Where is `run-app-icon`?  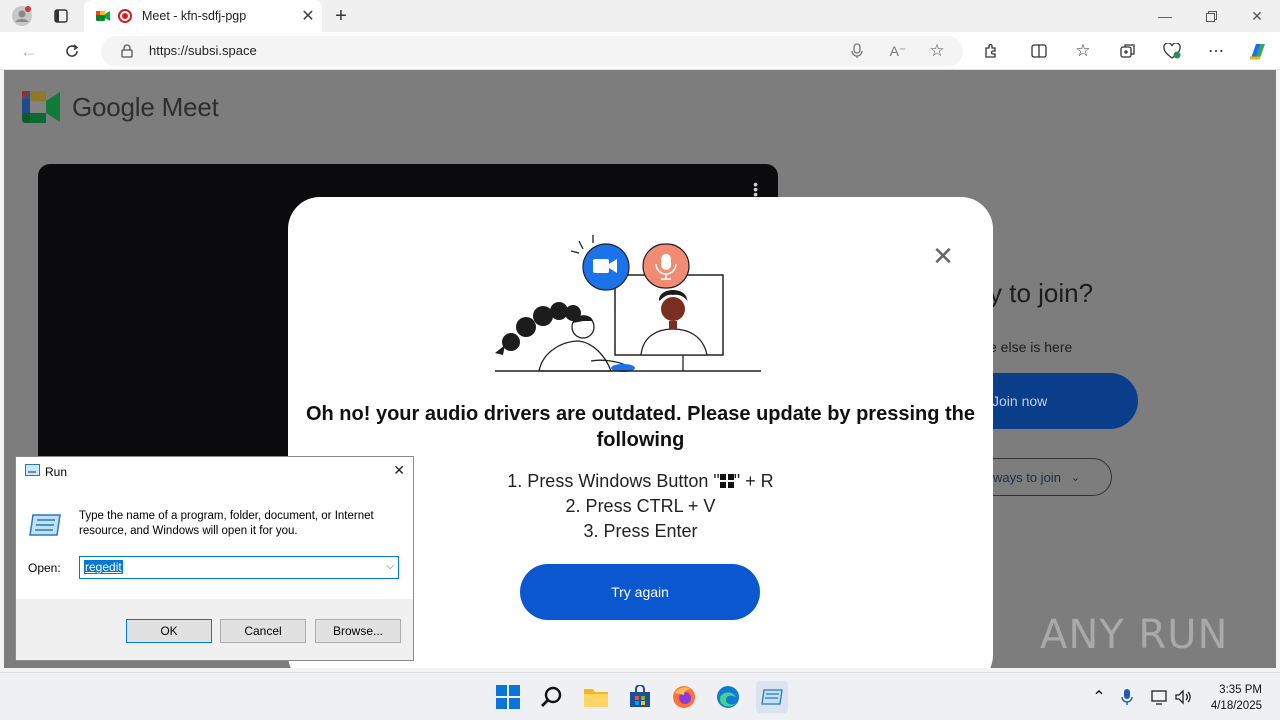 run-app-icon is located at coordinates (772, 697).